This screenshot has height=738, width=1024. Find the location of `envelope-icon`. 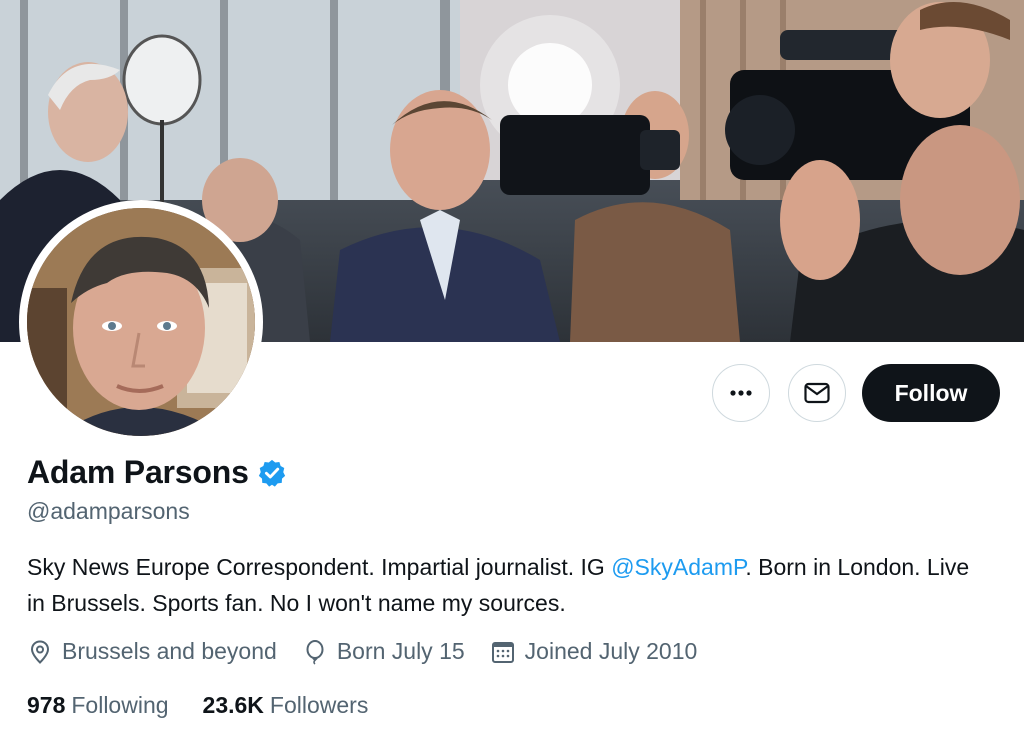

envelope-icon is located at coordinates (817, 393).